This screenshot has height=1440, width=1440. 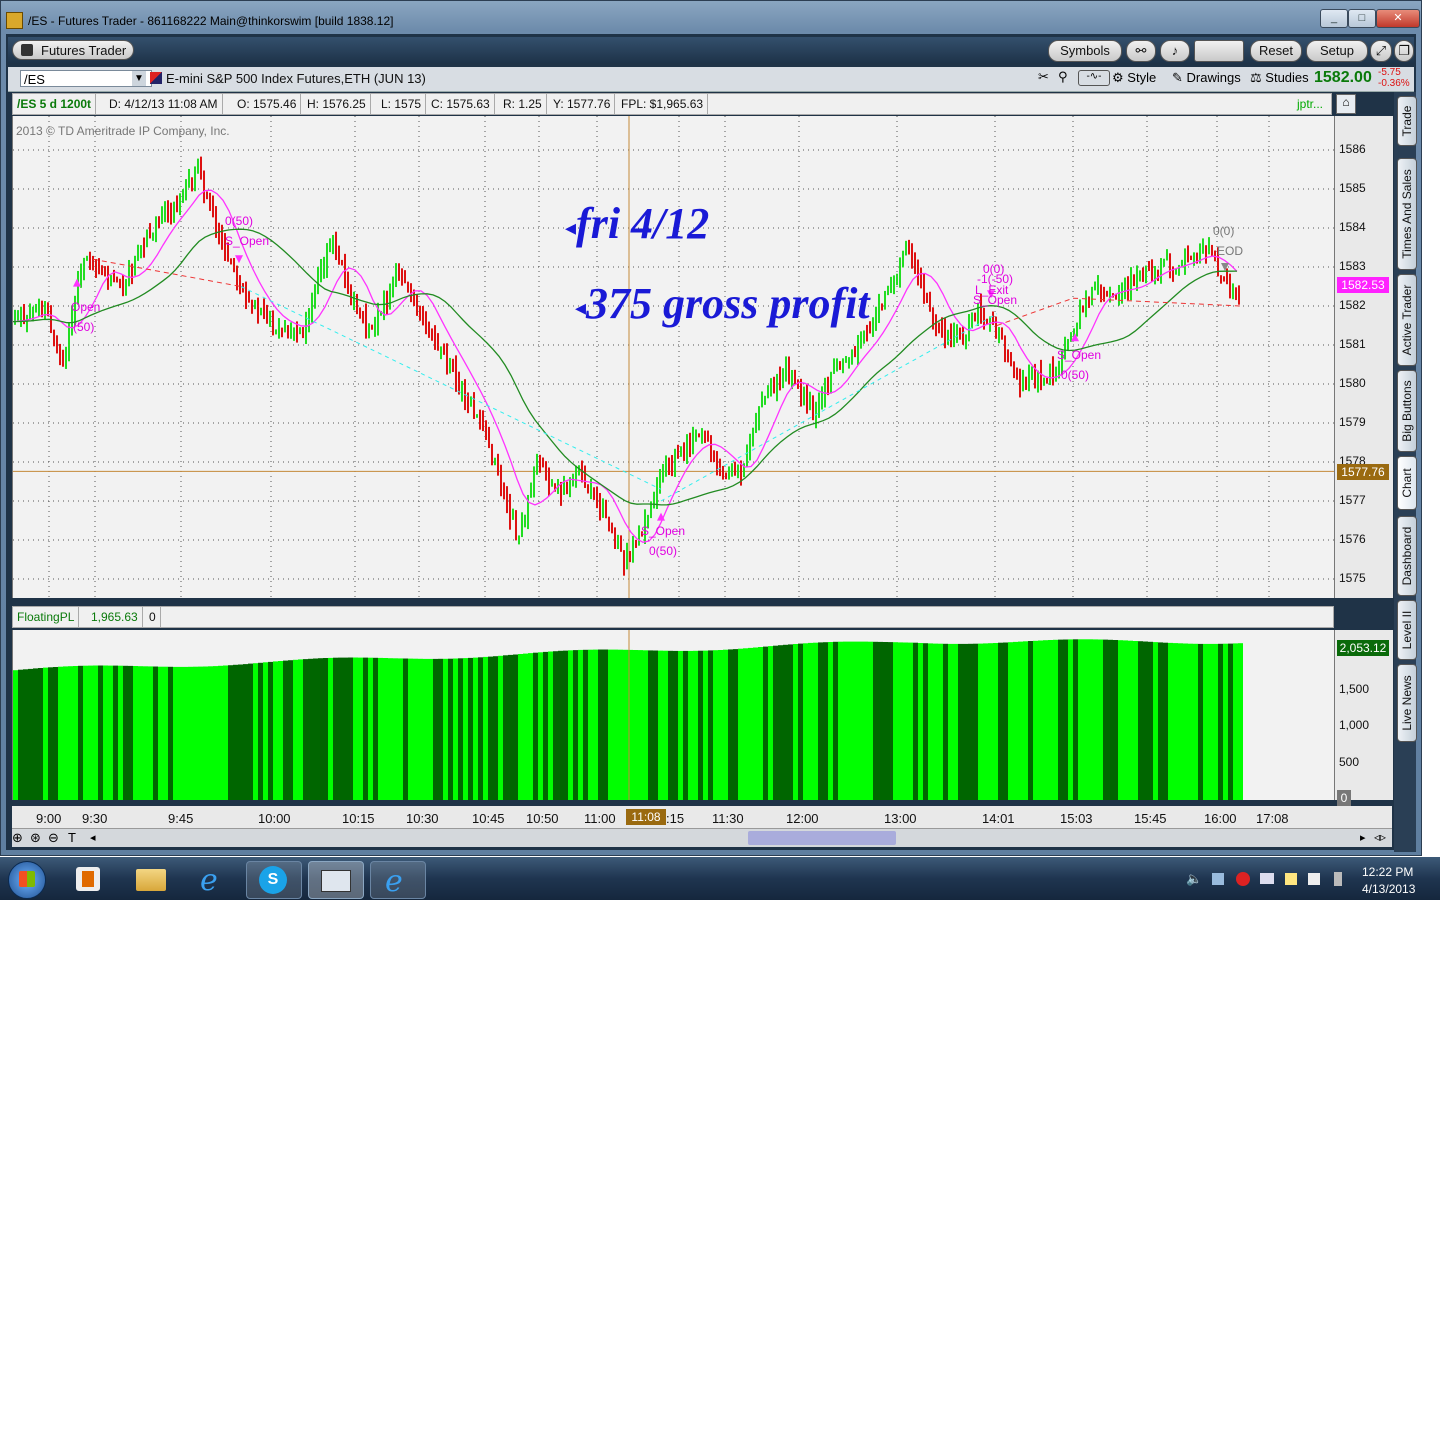 I want to click on draw-line-icon: ⚲, so click(x=1066, y=78).